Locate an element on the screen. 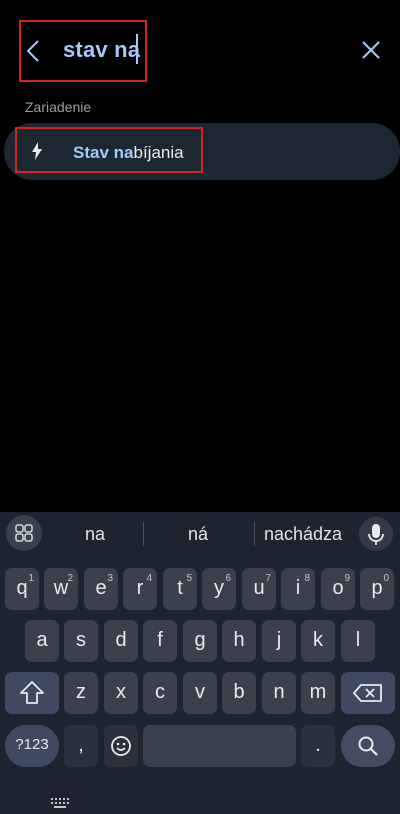  key-hint: 5 is located at coordinates (189, 578).